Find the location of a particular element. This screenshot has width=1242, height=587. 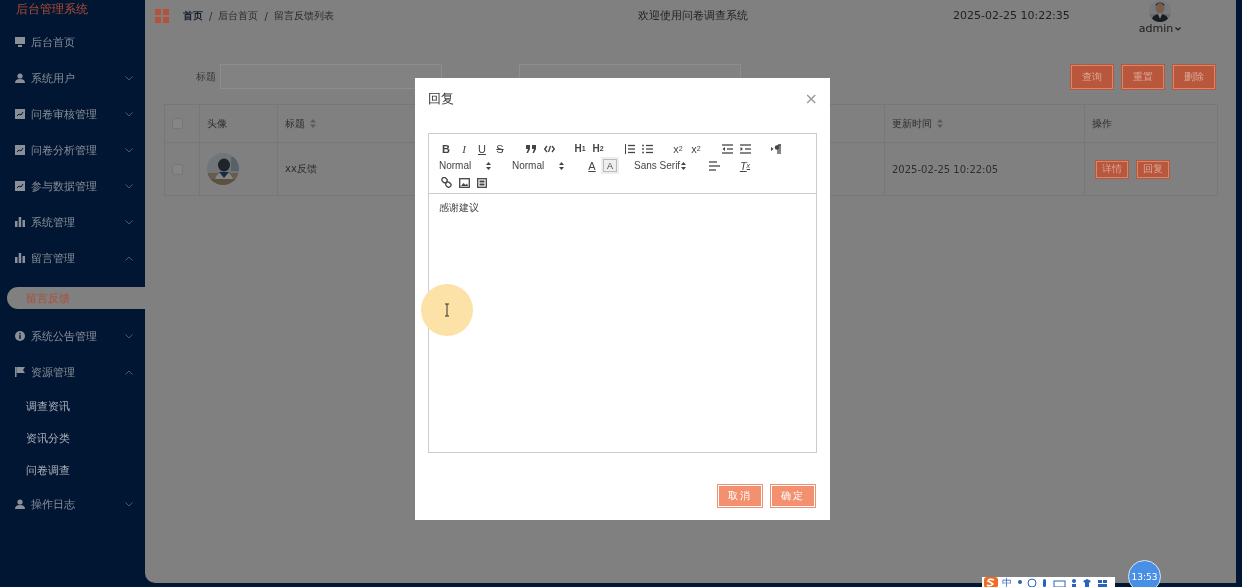

menu-item: 资源管理 is located at coordinates (72, 372).